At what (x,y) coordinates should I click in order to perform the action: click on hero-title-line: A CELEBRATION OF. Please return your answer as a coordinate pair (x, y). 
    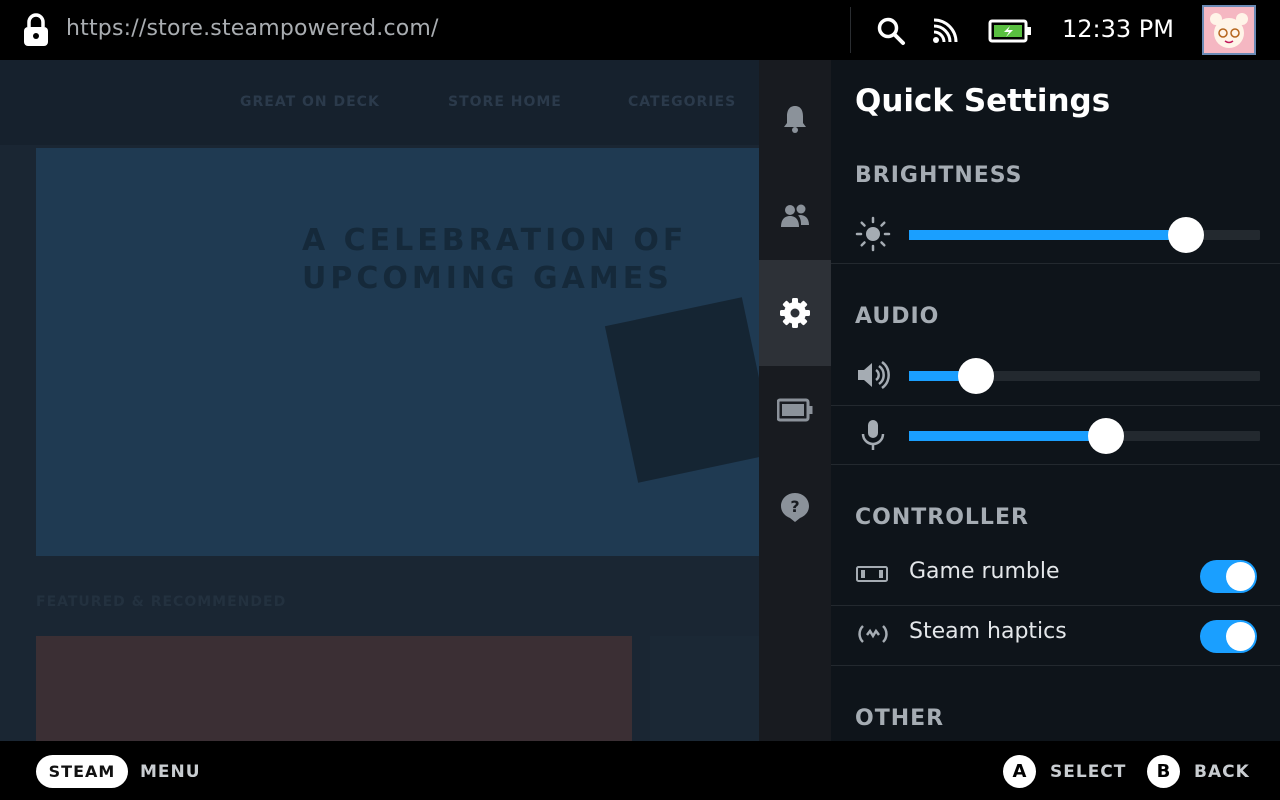
    Looking at the image, I should click on (495, 240).